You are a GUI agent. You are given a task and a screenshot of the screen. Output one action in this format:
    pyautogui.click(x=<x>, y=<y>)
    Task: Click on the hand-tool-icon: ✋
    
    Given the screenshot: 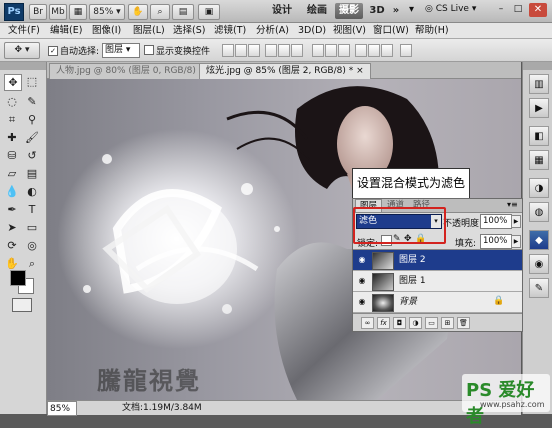 What is the action you would take?
    pyautogui.click(x=12, y=263)
    